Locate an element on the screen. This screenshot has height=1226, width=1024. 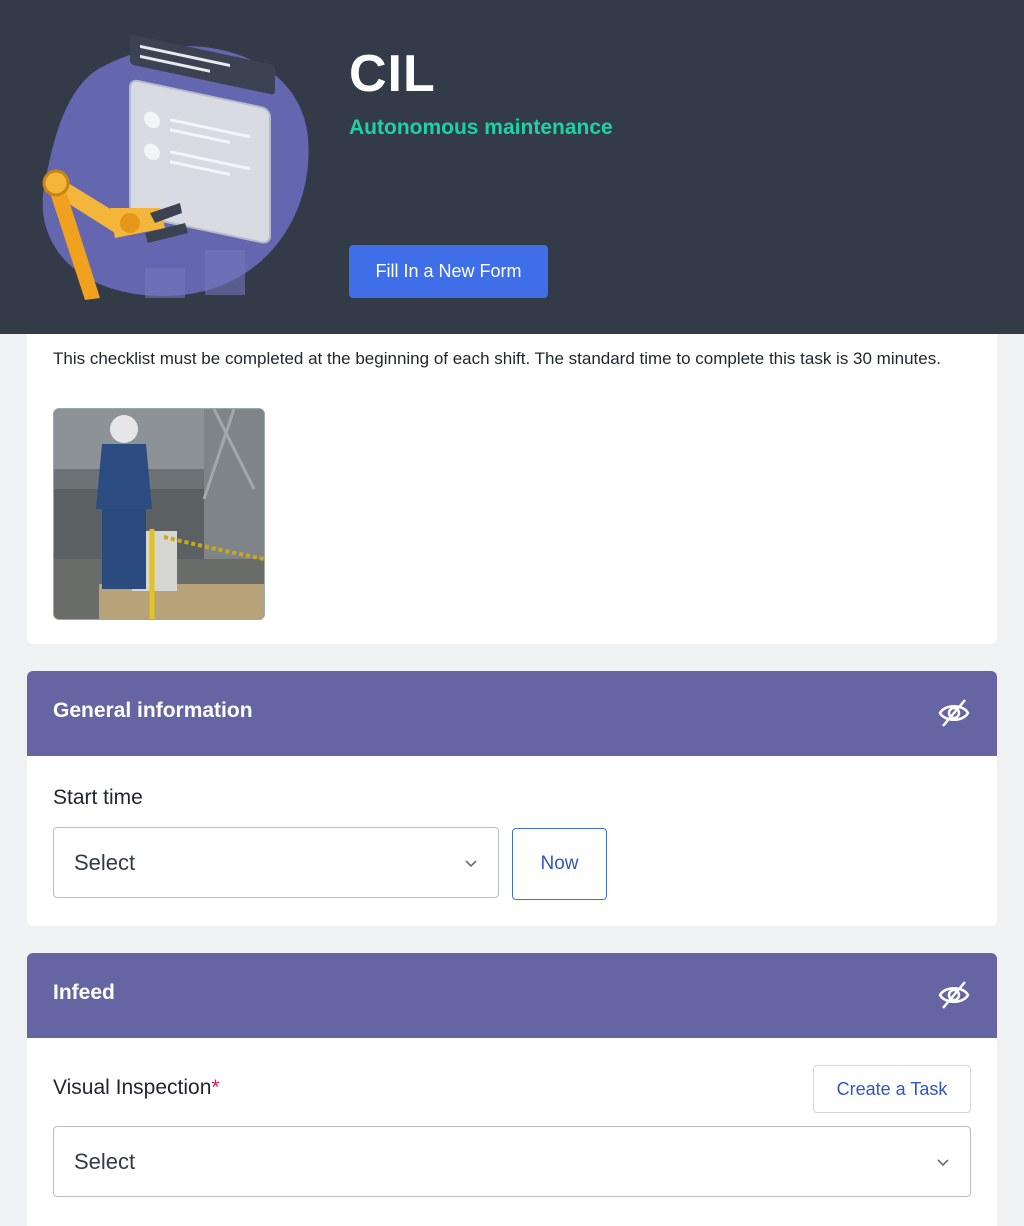
fill-new-form-button: Fill In a New Form is located at coordinates (448, 271).